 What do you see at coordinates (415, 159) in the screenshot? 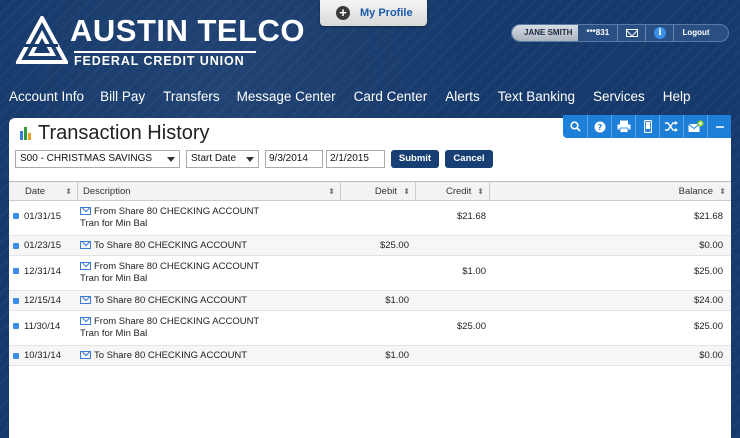
I see `submit-button: Submit` at bounding box center [415, 159].